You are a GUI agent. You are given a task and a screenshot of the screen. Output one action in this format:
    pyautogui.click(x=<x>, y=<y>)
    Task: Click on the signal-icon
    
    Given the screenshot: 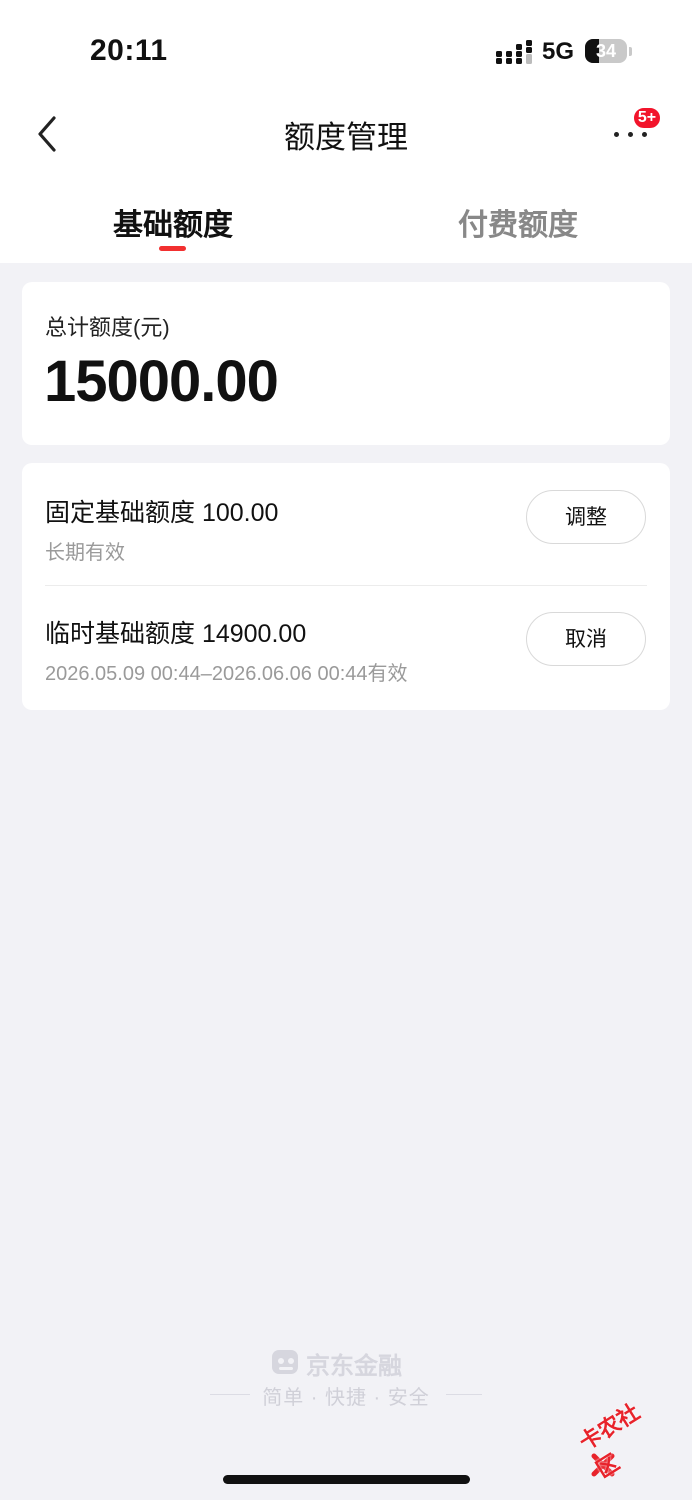 What is the action you would take?
    pyautogui.click(x=514, y=52)
    